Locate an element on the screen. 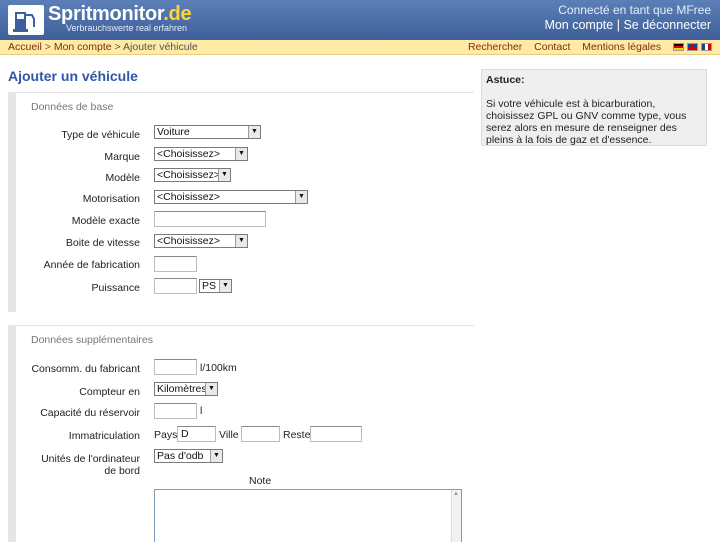 The image size is (720, 542). french-flag-icon is located at coordinates (706, 47).